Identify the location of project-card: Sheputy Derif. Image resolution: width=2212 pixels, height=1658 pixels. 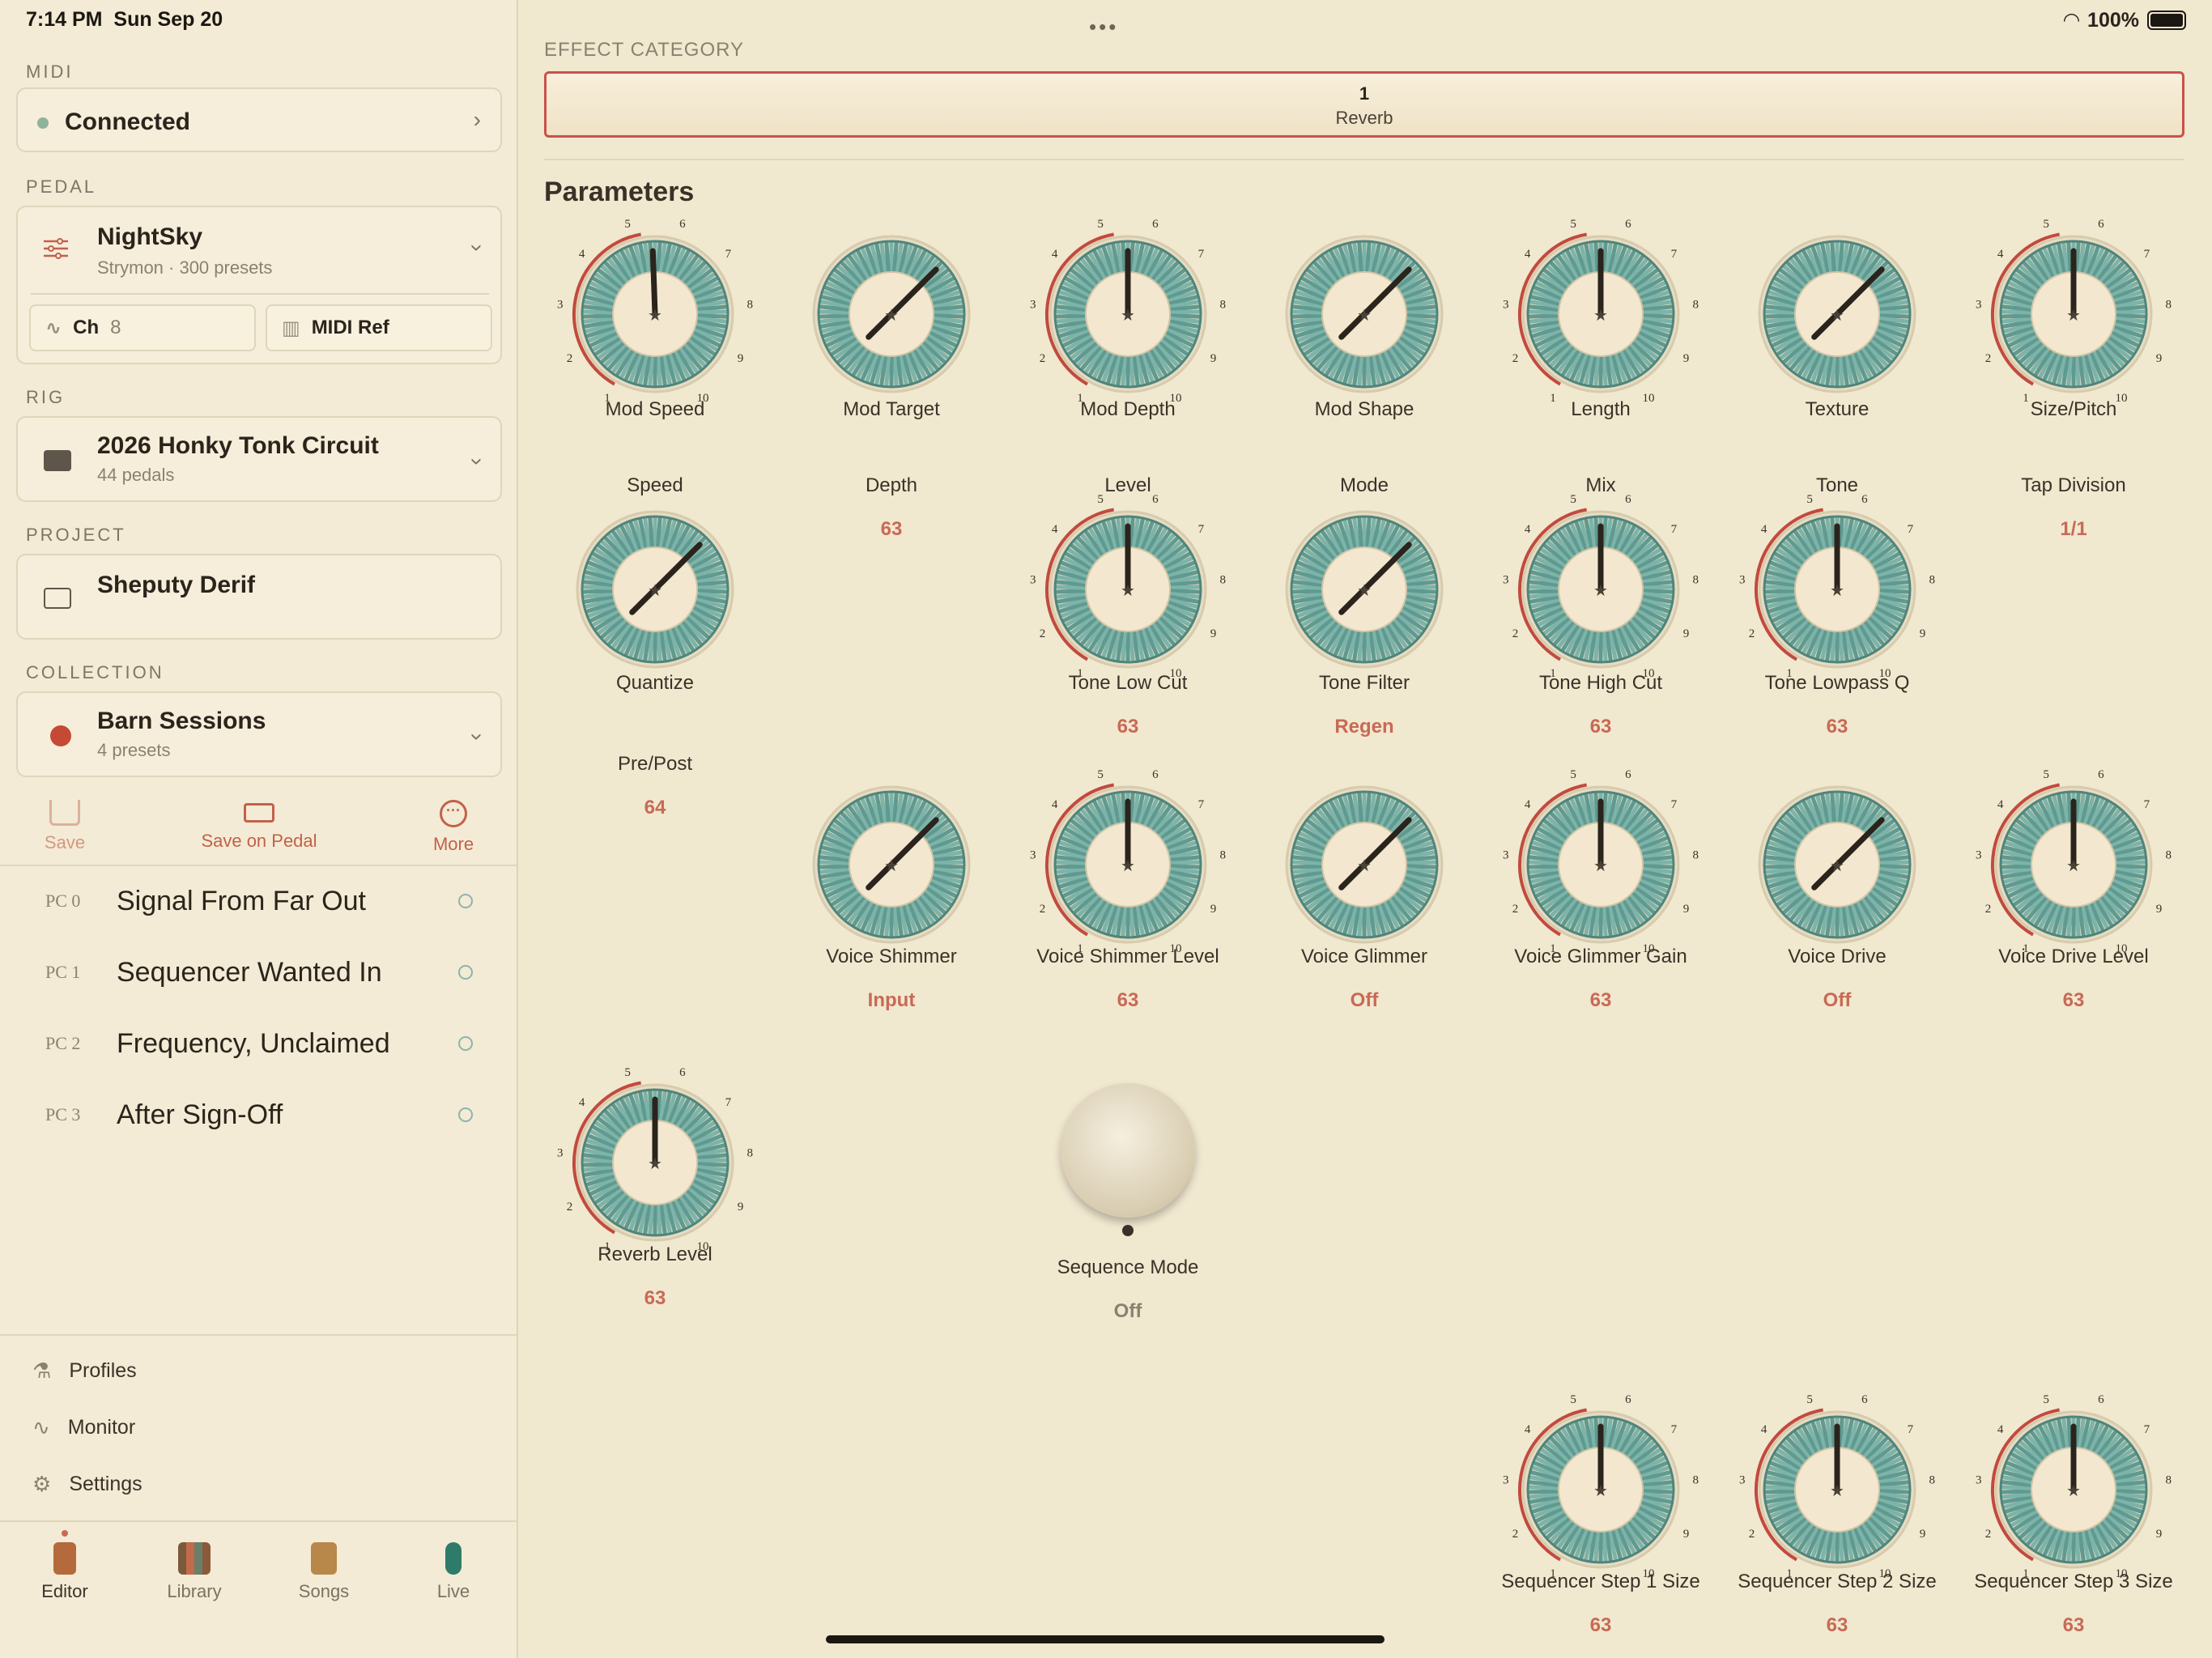
(259, 597).